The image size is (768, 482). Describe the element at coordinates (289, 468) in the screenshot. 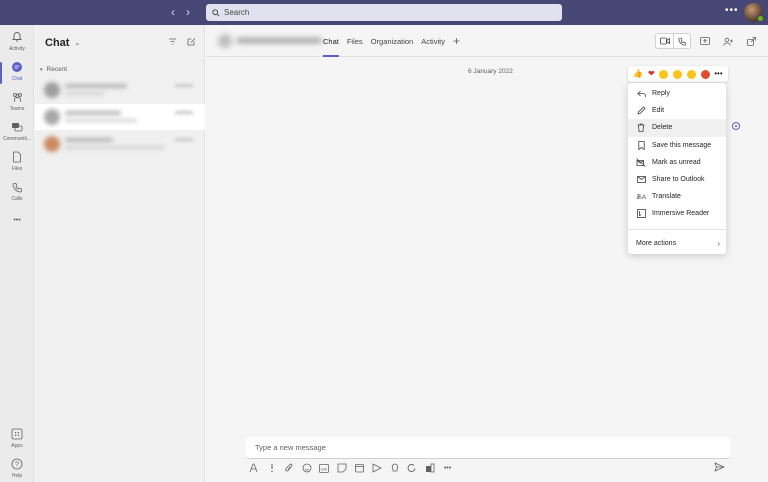

I see `attach-icon` at that location.